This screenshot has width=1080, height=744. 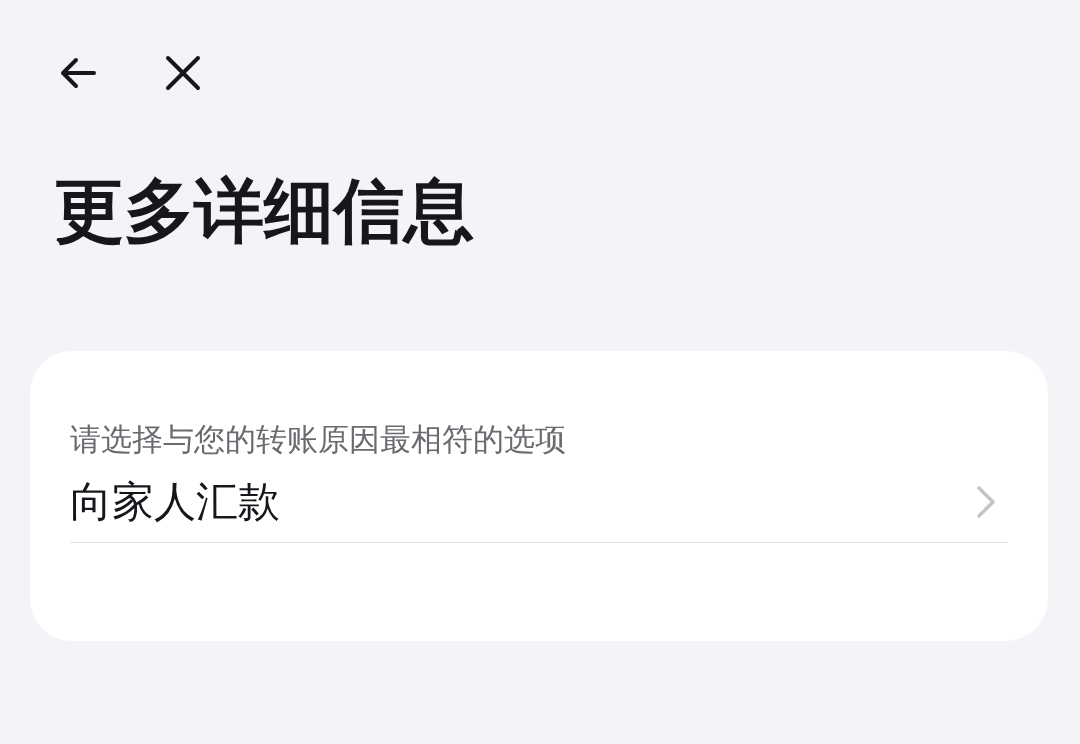 I want to click on select-field: 请选择与您的转账原因最相符的选项 向家人汇款, so click(x=539, y=481).